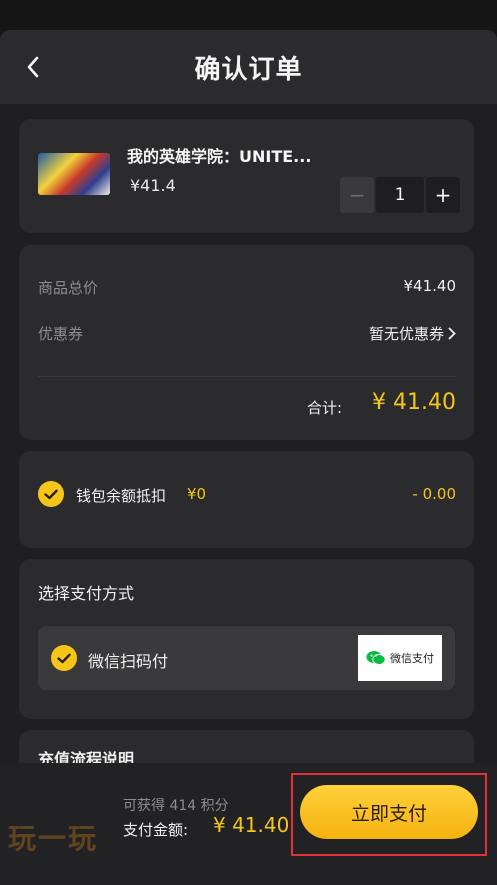 The image size is (497, 885). I want to click on chevron-left-icon, so click(33, 67).